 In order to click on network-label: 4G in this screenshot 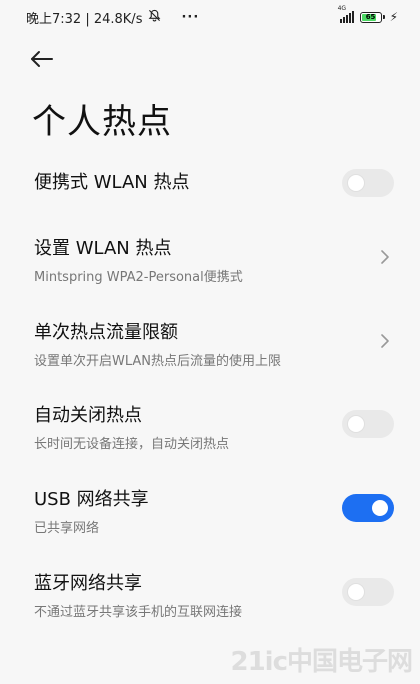, I will do `click(342, 8)`.